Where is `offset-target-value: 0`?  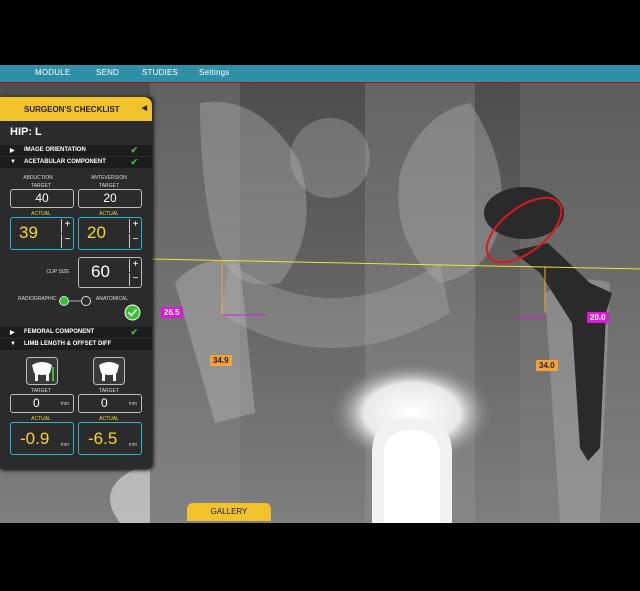
offset-target-value: 0 is located at coordinates (104, 403).